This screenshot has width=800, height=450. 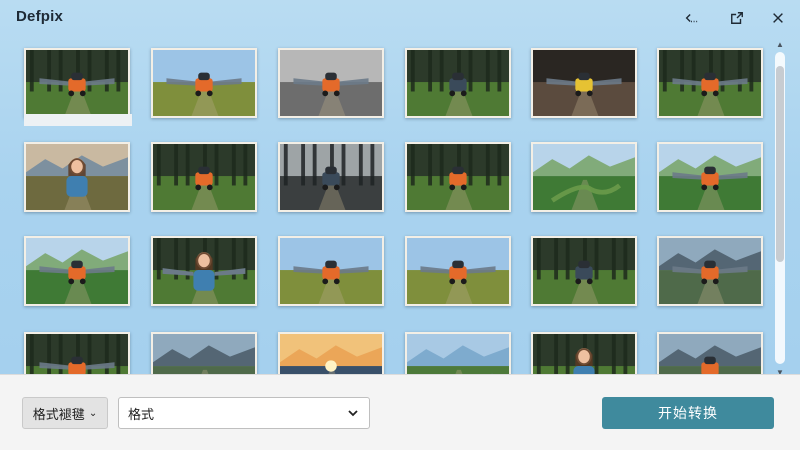 What do you see at coordinates (93, 413) in the screenshot?
I see `chevron-down-icon: ⌄` at bounding box center [93, 413].